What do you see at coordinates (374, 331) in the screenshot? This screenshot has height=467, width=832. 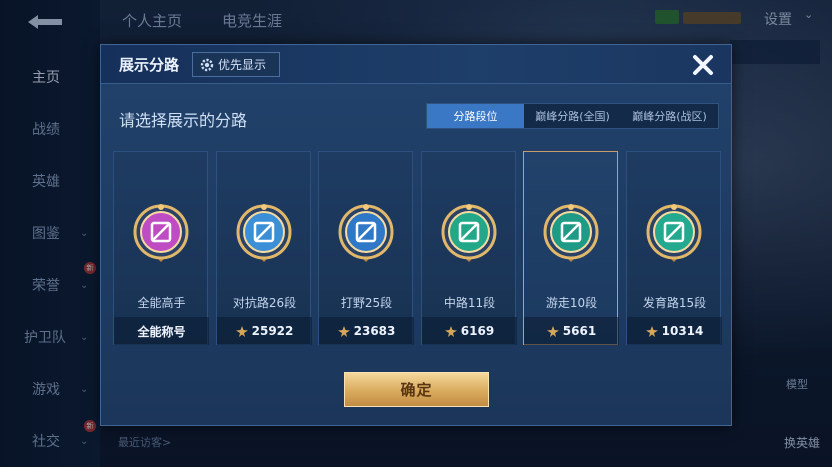 I see `lane-score: 23683` at bounding box center [374, 331].